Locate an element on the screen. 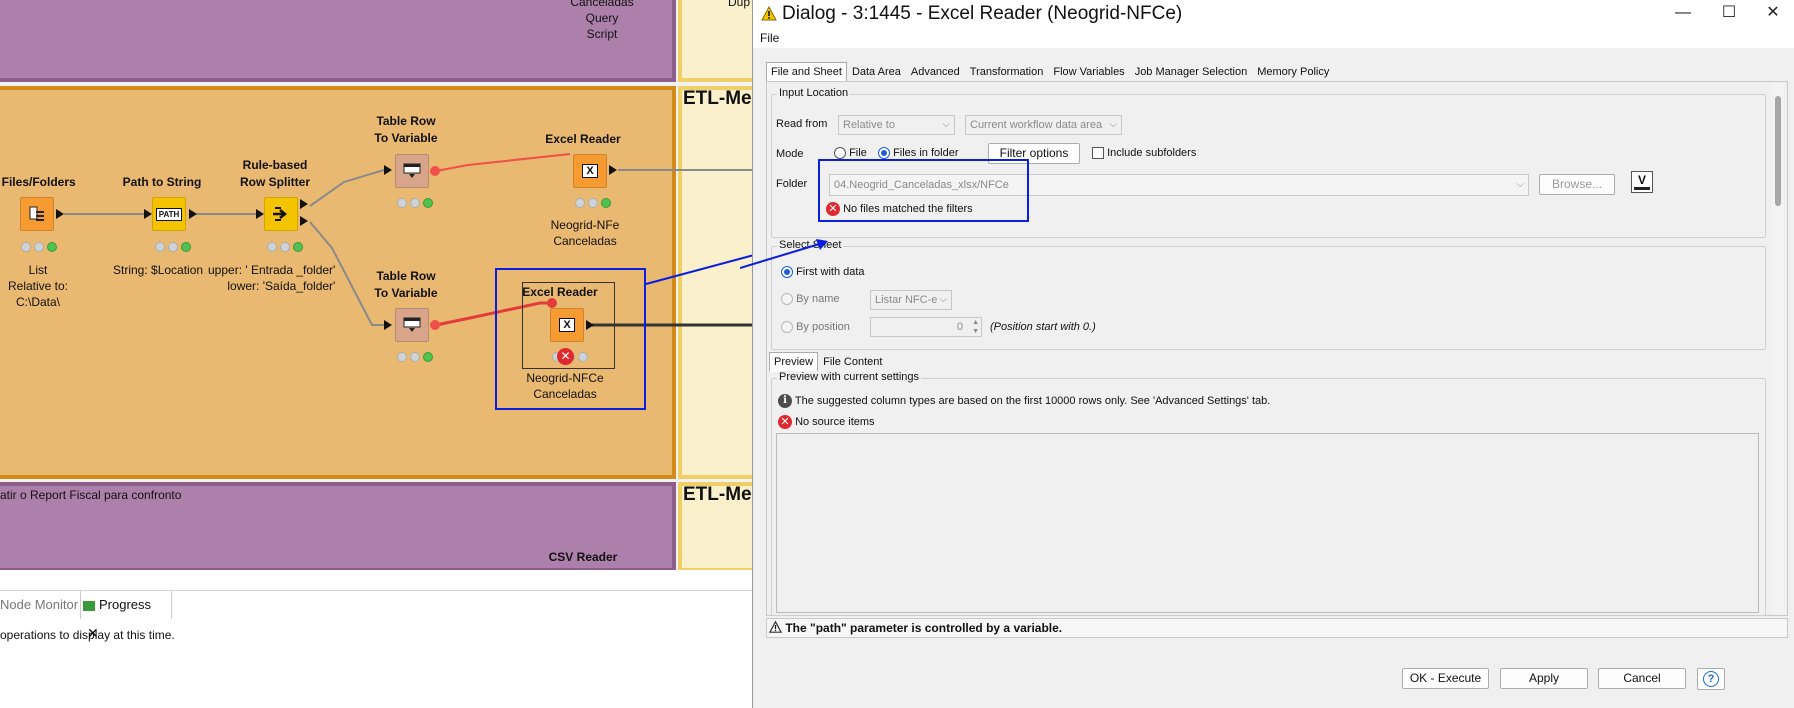  node-error-icon: ✕ is located at coordinates (565, 356).